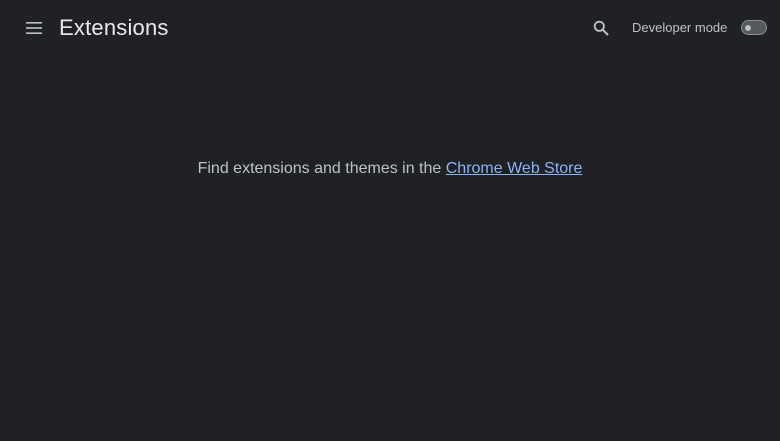  Describe the element at coordinates (390, 28) in the screenshot. I see `toolbar: Extensions Developer mode` at that location.